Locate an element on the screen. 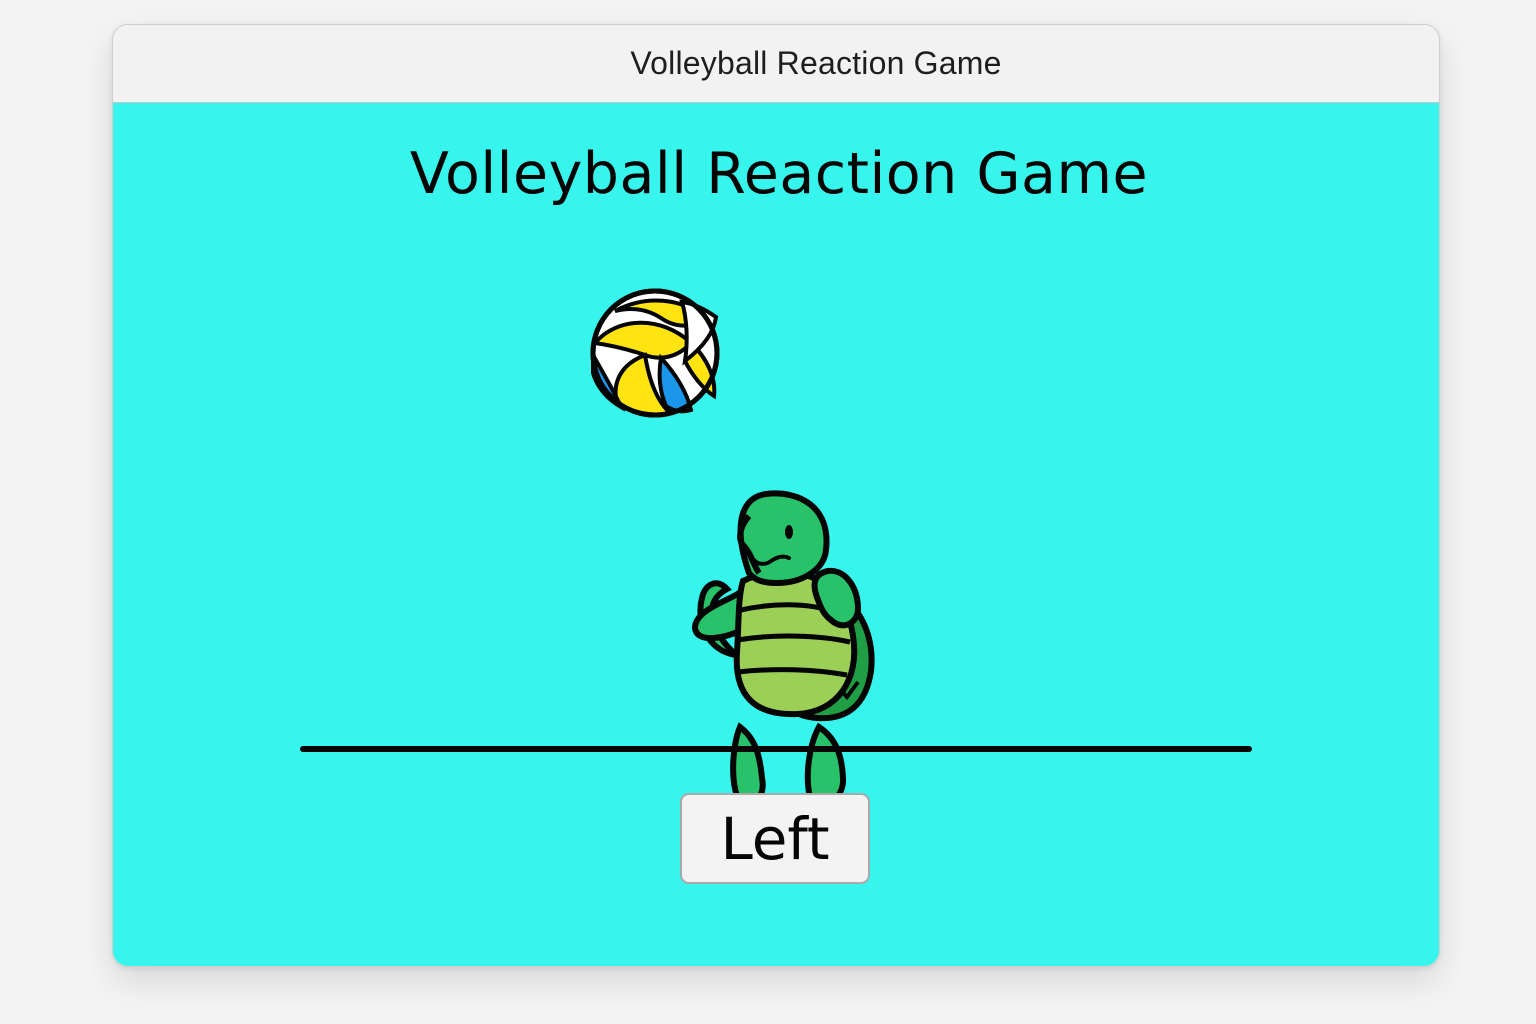  window-titlebar: Volleyball Reaction Game is located at coordinates (776, 64).